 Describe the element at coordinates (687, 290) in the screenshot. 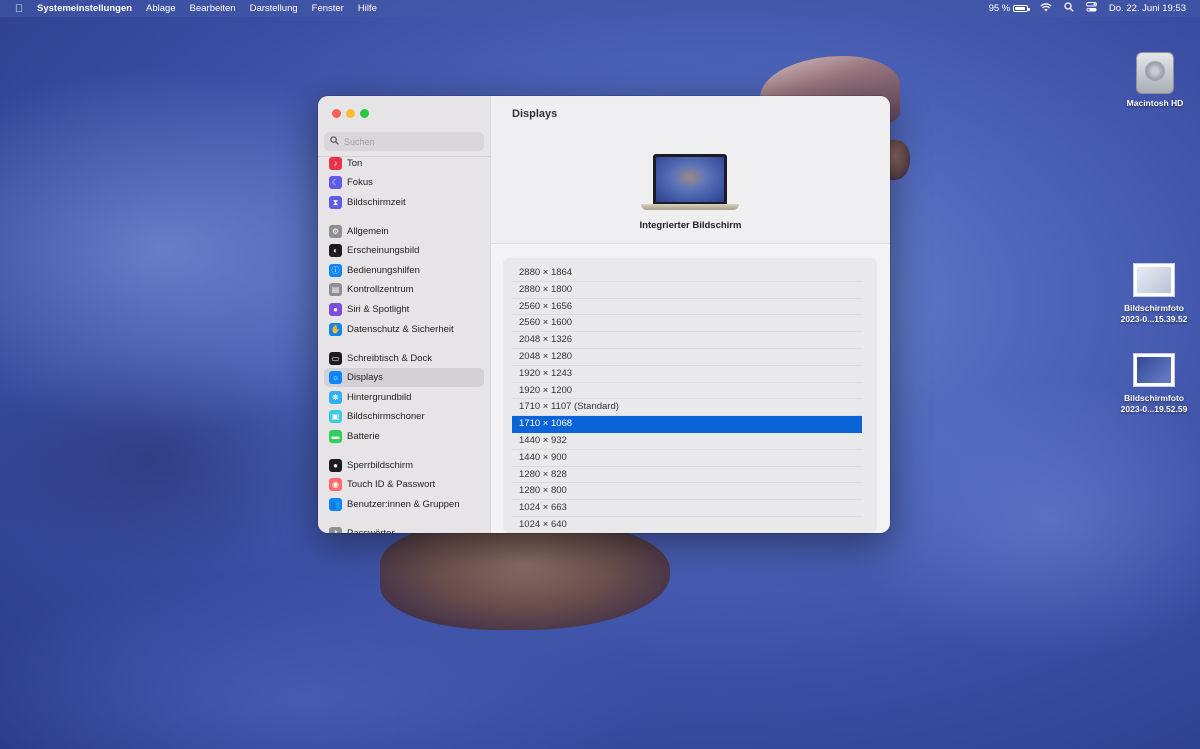

I see `resolution-option: 2880 × 1800` at that location.